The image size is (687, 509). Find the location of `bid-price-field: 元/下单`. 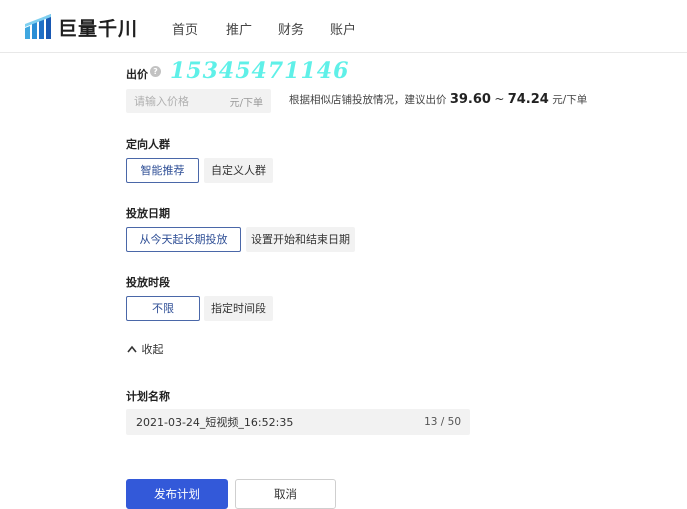

bid-price-field: 元/下单 is located at coordinates (198, 101).